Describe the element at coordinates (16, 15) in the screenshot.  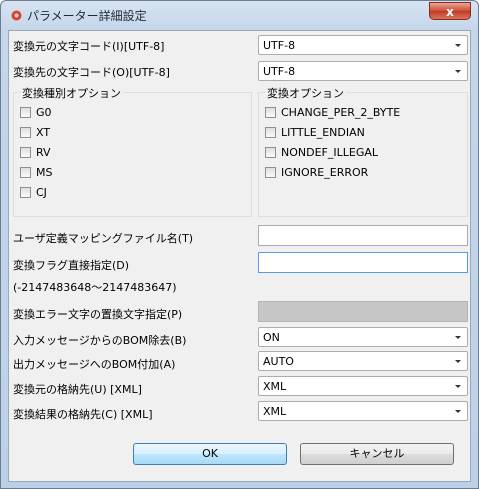
I see `settings-gear-icon` at that location.